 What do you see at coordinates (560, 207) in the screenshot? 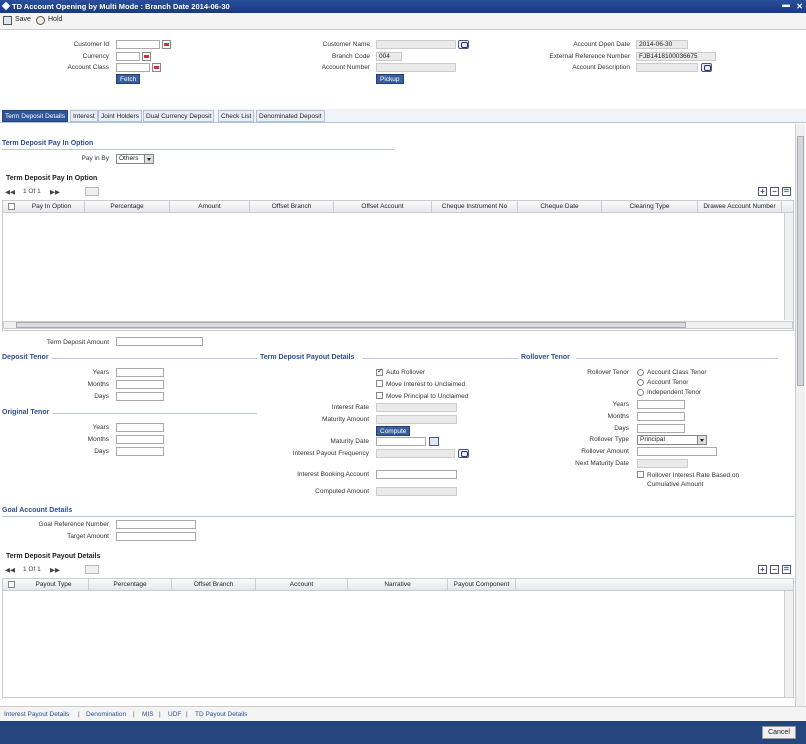
I see `col-cheque-date: Cheque Date` at bounding box center [560, 207].